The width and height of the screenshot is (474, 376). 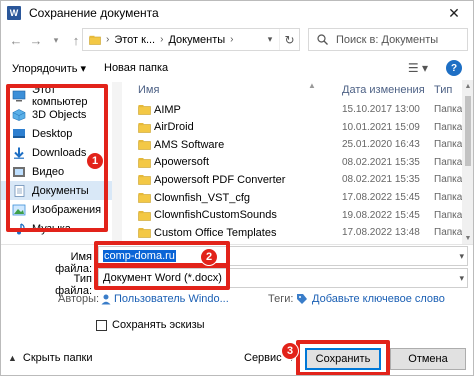 I want to click on scroll-thumb, so click(x=468, y=131).